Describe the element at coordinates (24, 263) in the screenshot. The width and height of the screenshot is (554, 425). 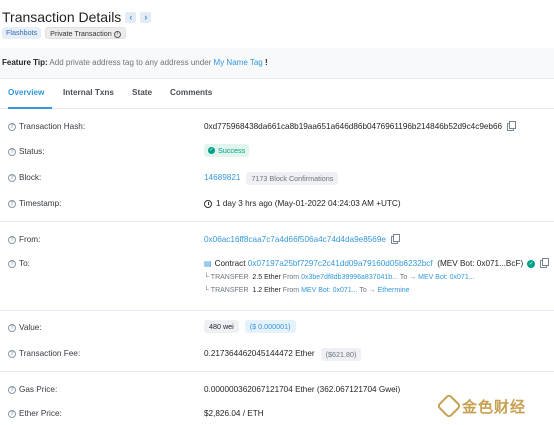
I see `to-label: To:` at that location.